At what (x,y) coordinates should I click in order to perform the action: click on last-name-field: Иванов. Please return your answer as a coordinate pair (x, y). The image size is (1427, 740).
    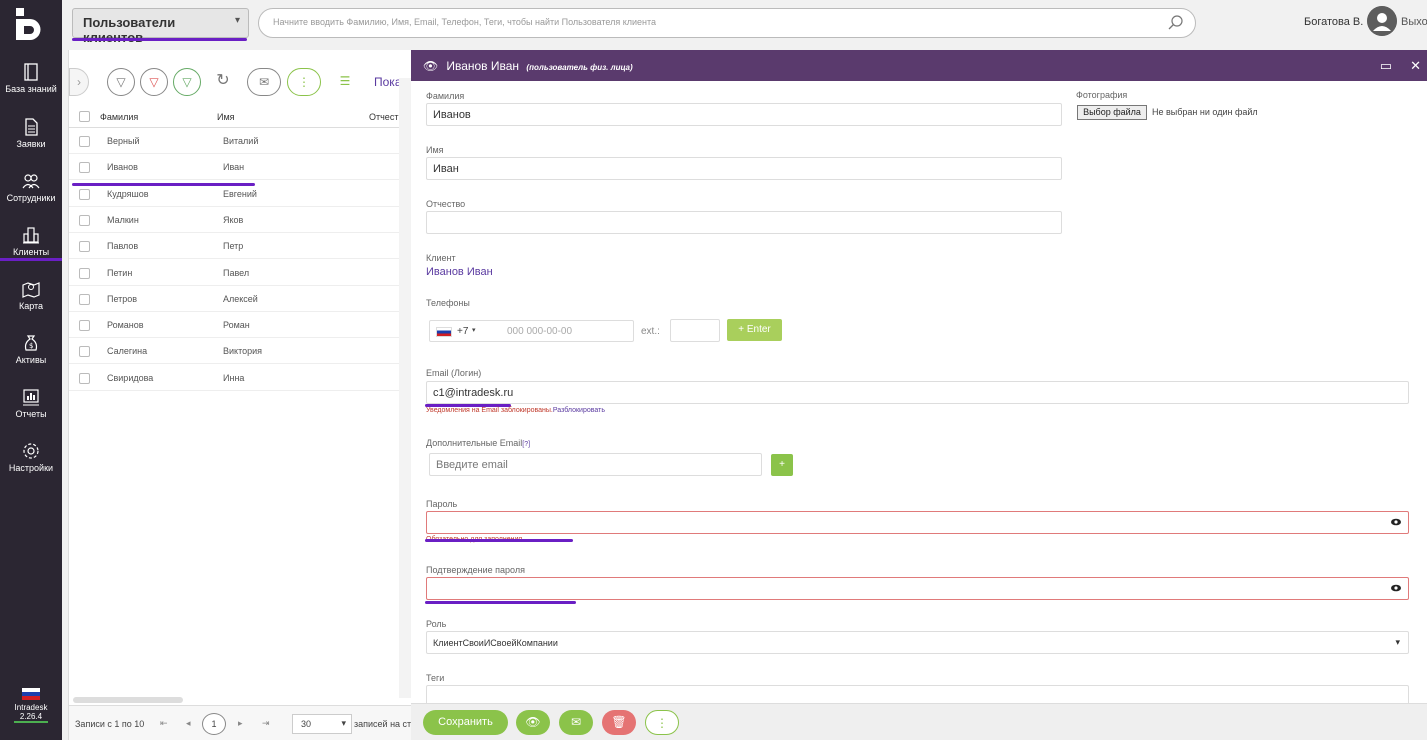
    Looking at the image, I should click on (744, 114).